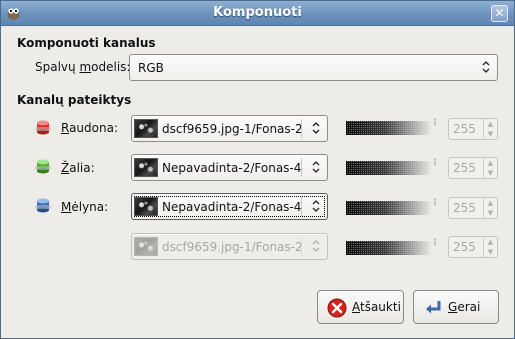 This screenshot has height=339, width=515. What do you see at coordinates (433, 307) in the screenshot?
I see `enter-arrow-icon` at bounding box center [433, 307].